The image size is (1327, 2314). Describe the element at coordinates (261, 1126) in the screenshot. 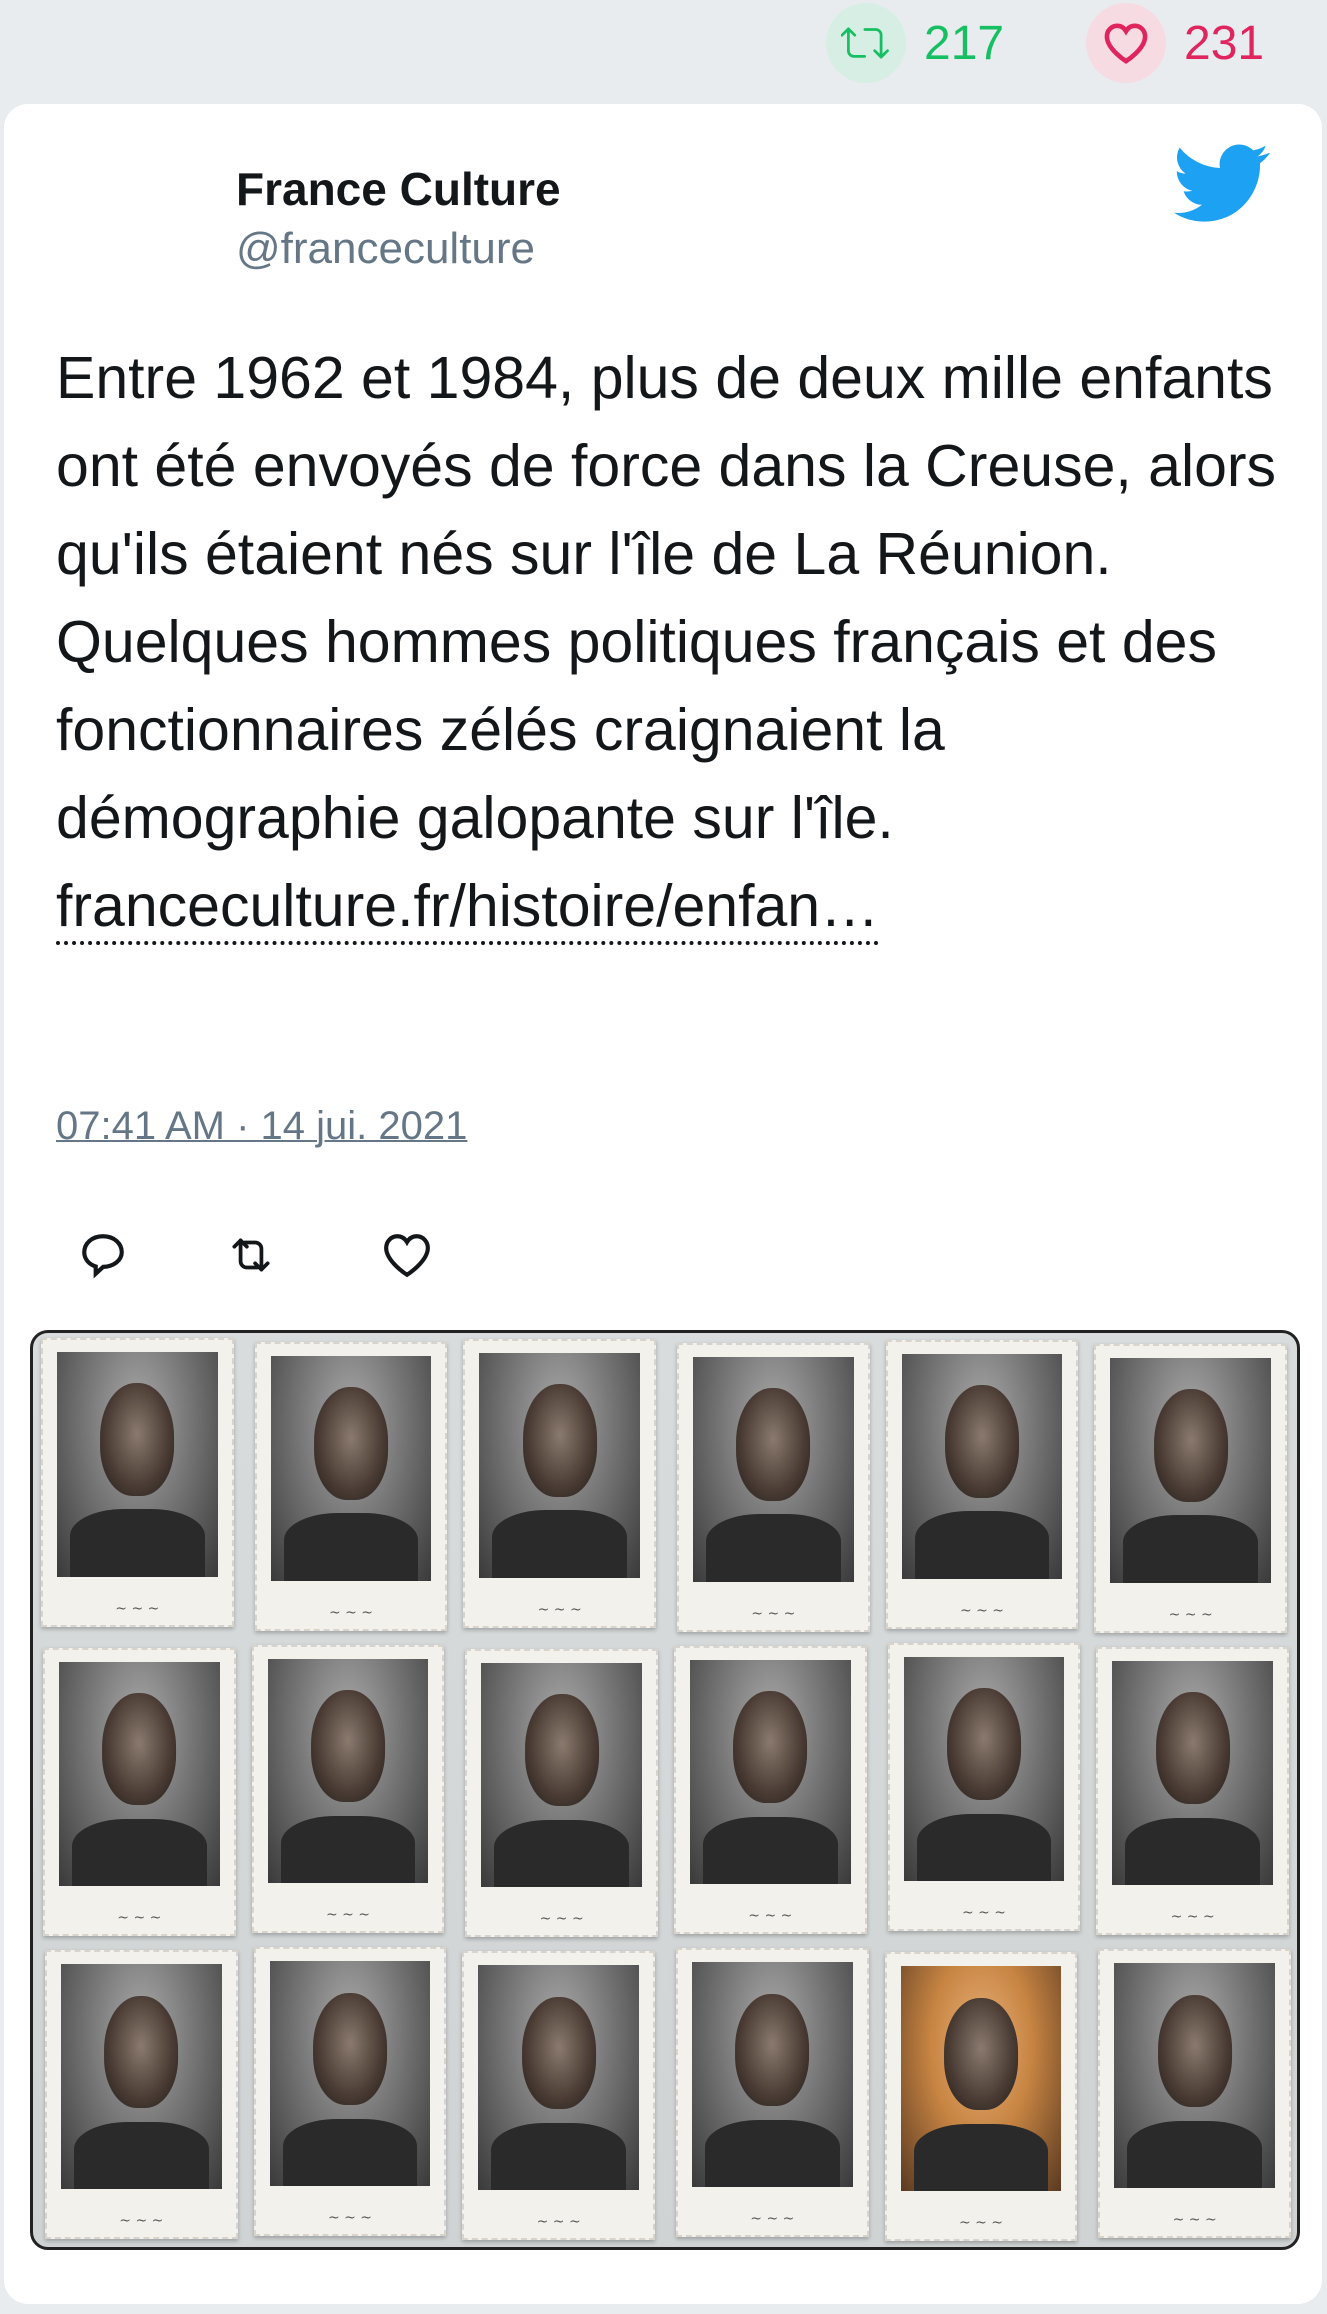

I see `tweet-timestamp: 07:41 AM · 14 jui. 2021` at that location.